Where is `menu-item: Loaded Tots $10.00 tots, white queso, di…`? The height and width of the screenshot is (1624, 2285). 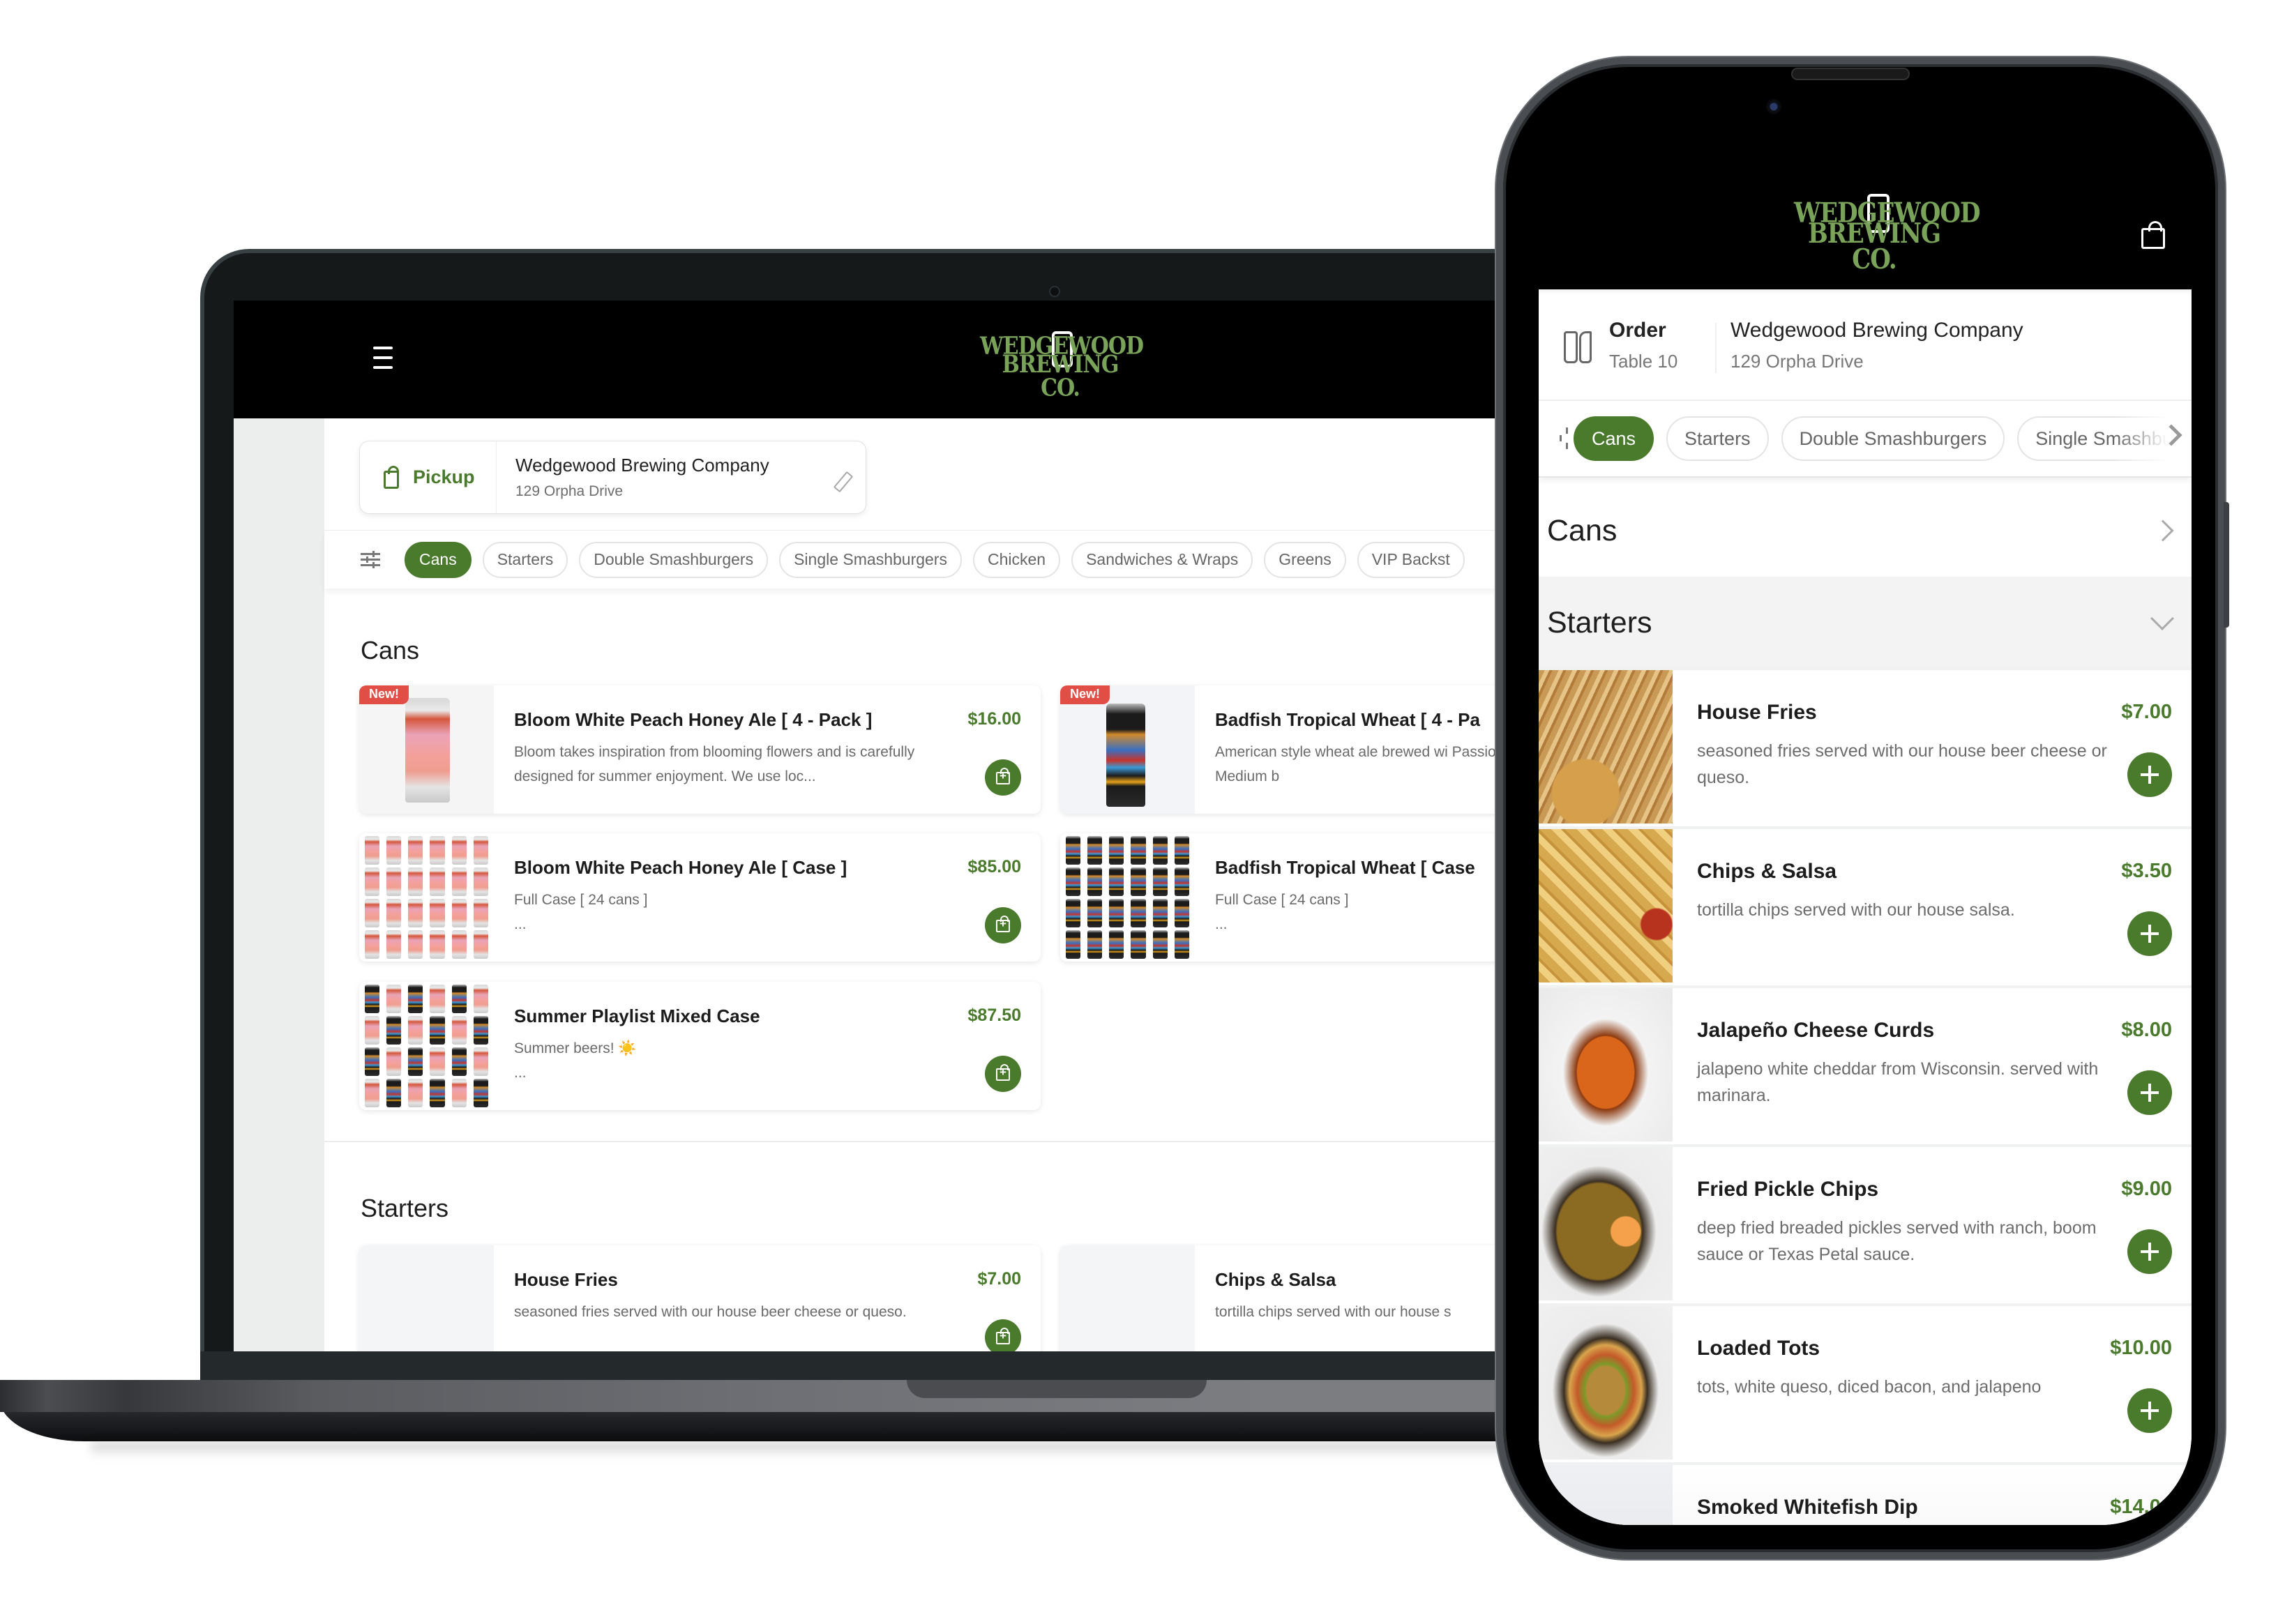 menu-item: Loaded Tots $10.00 tots, white queso, di… is located at coordinates (1865, 1381).